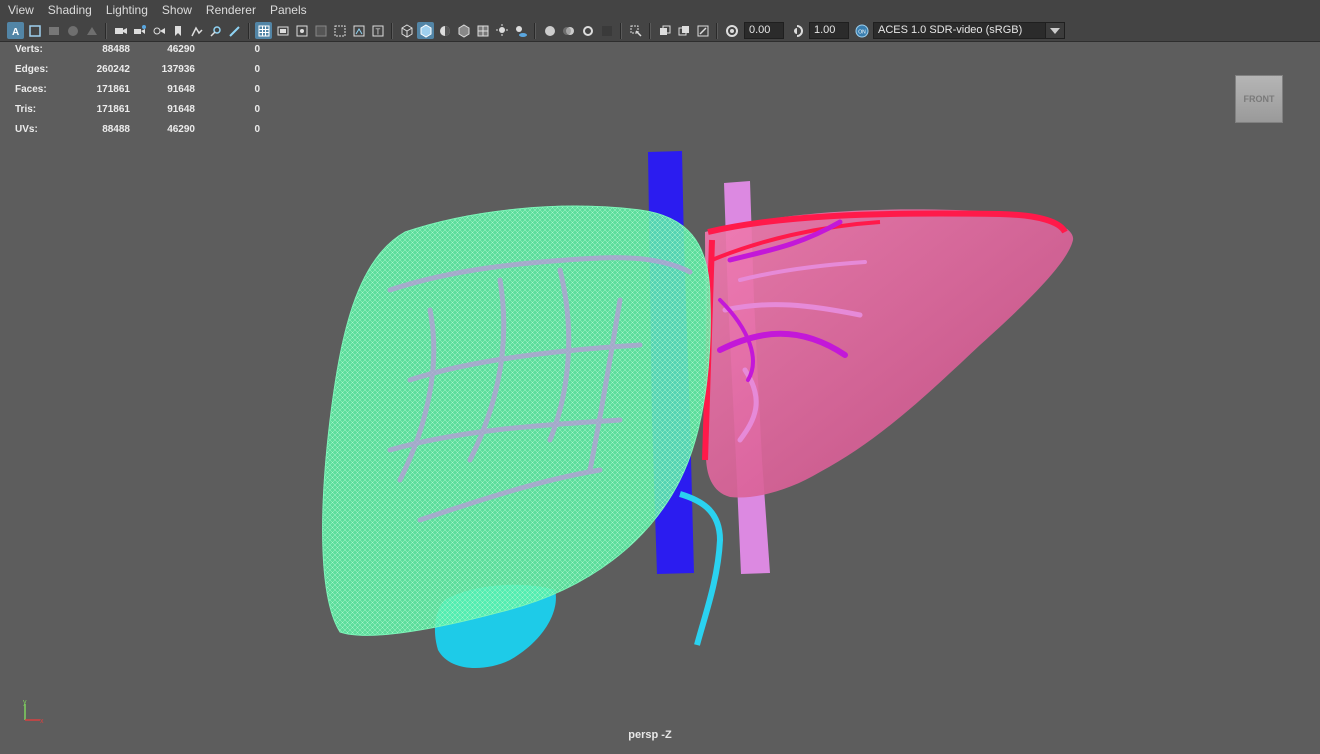  I want to click on lighting-icon, so click(501, 30).